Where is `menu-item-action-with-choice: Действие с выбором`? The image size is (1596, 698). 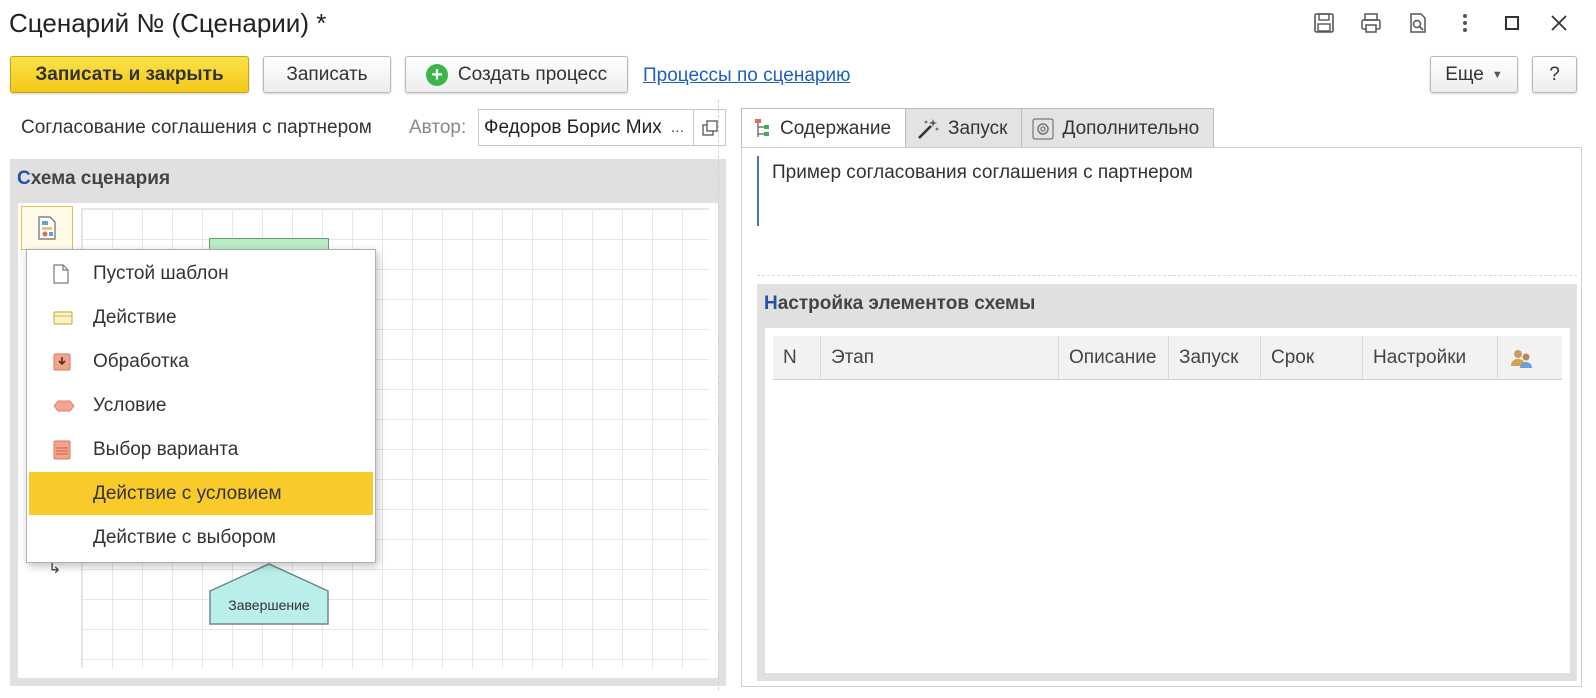
menu-item-action-with-choice: Действие с выбором is located at coordinates (201, 537).